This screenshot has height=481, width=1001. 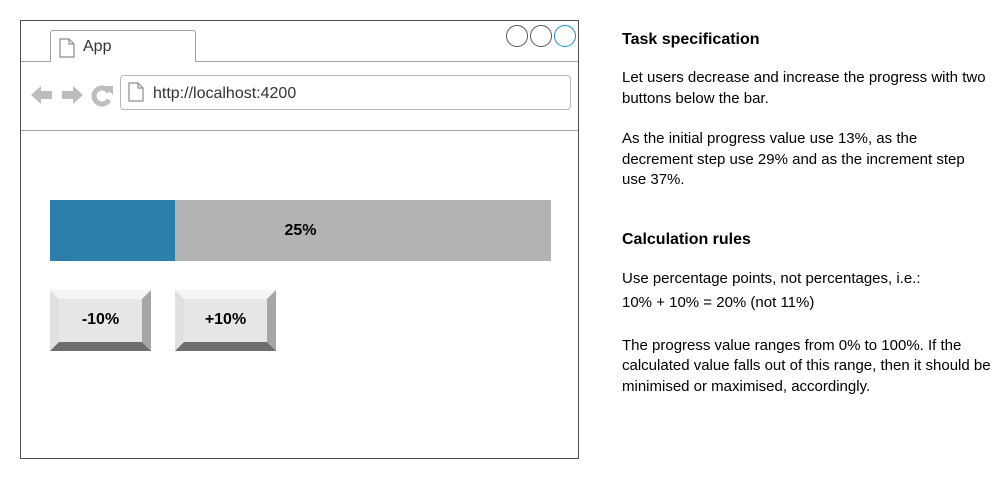 What do you see at coordinates (299, 130) in the screenshot?
I see `toolbar-divider` at bounding box center [299, 130].